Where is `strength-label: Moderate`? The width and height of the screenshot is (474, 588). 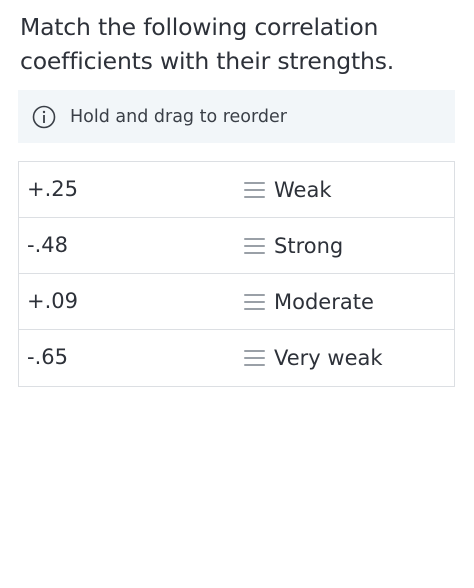 strength-label: Moderate is located at coordinates (324, 301).